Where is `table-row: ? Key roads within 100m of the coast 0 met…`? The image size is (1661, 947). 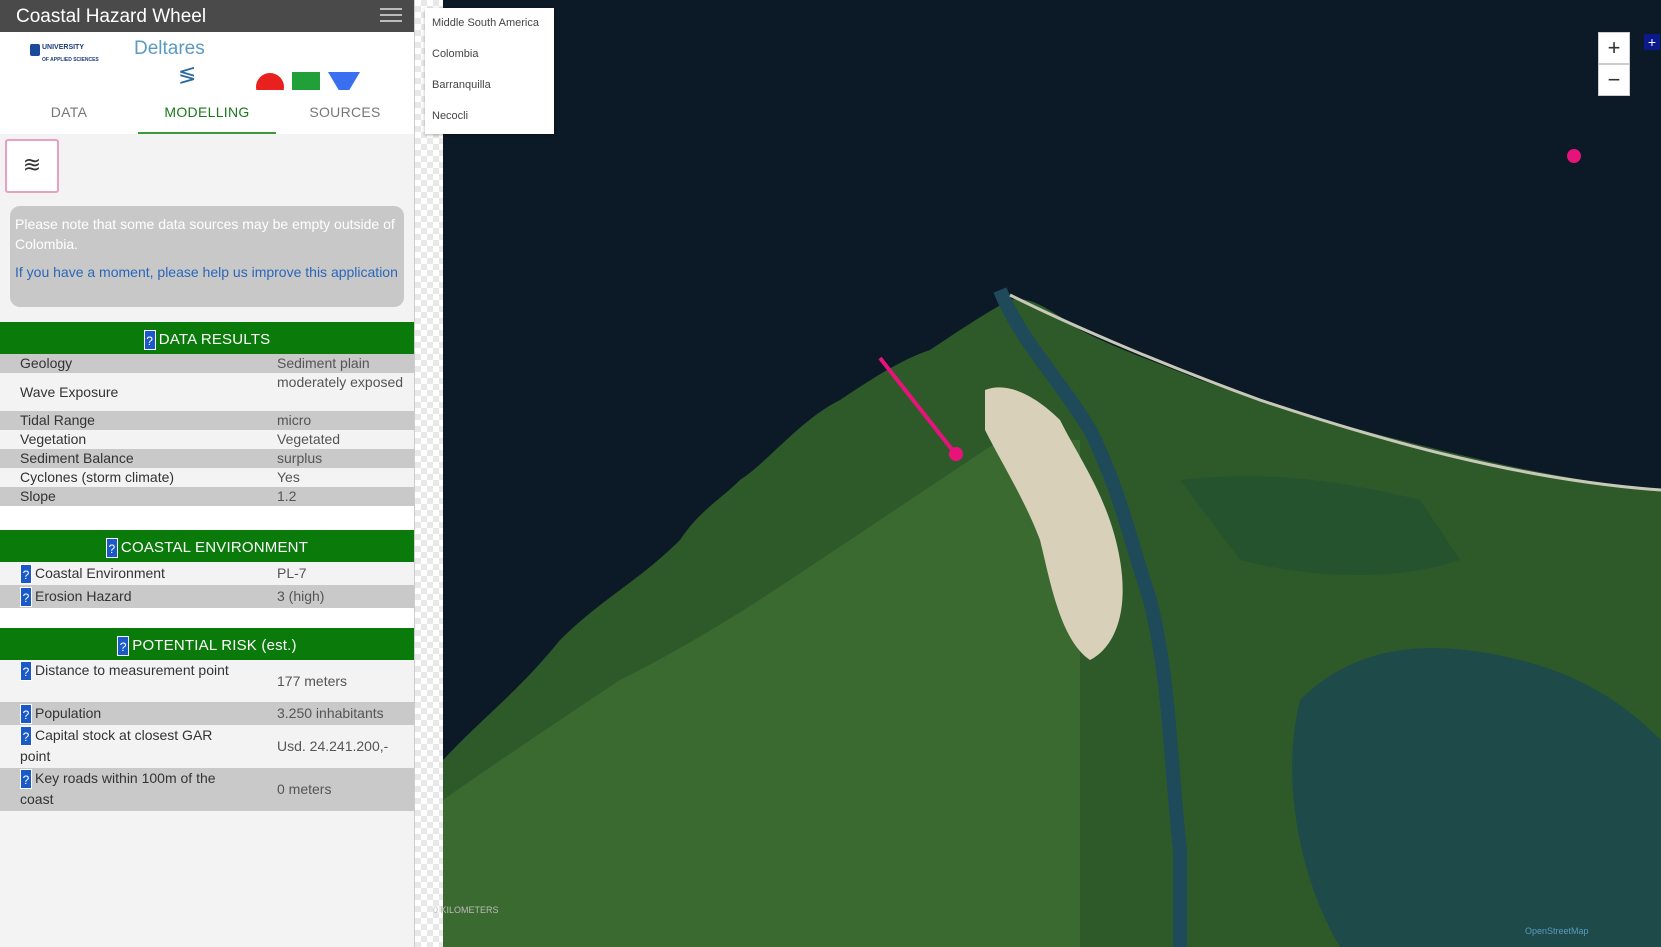 table-row: ? Key roads within 100m of the coast 0 met… is located at coordinates (207, 789).